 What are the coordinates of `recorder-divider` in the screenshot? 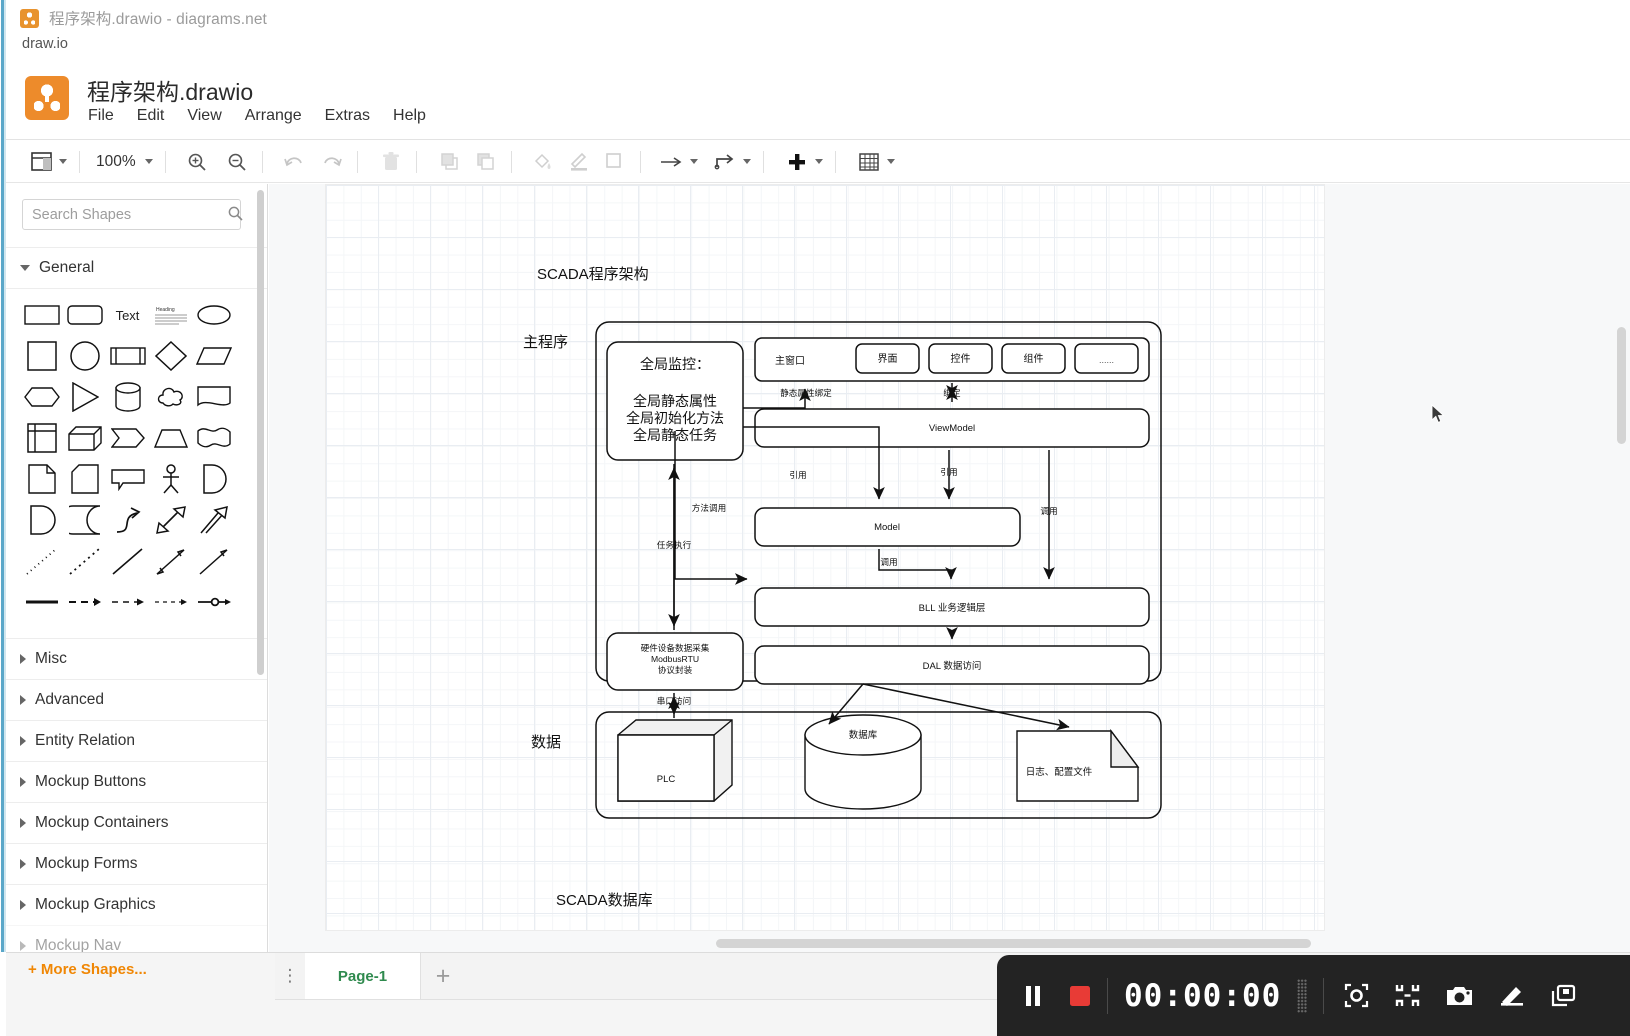 It's located at (1107, 995).